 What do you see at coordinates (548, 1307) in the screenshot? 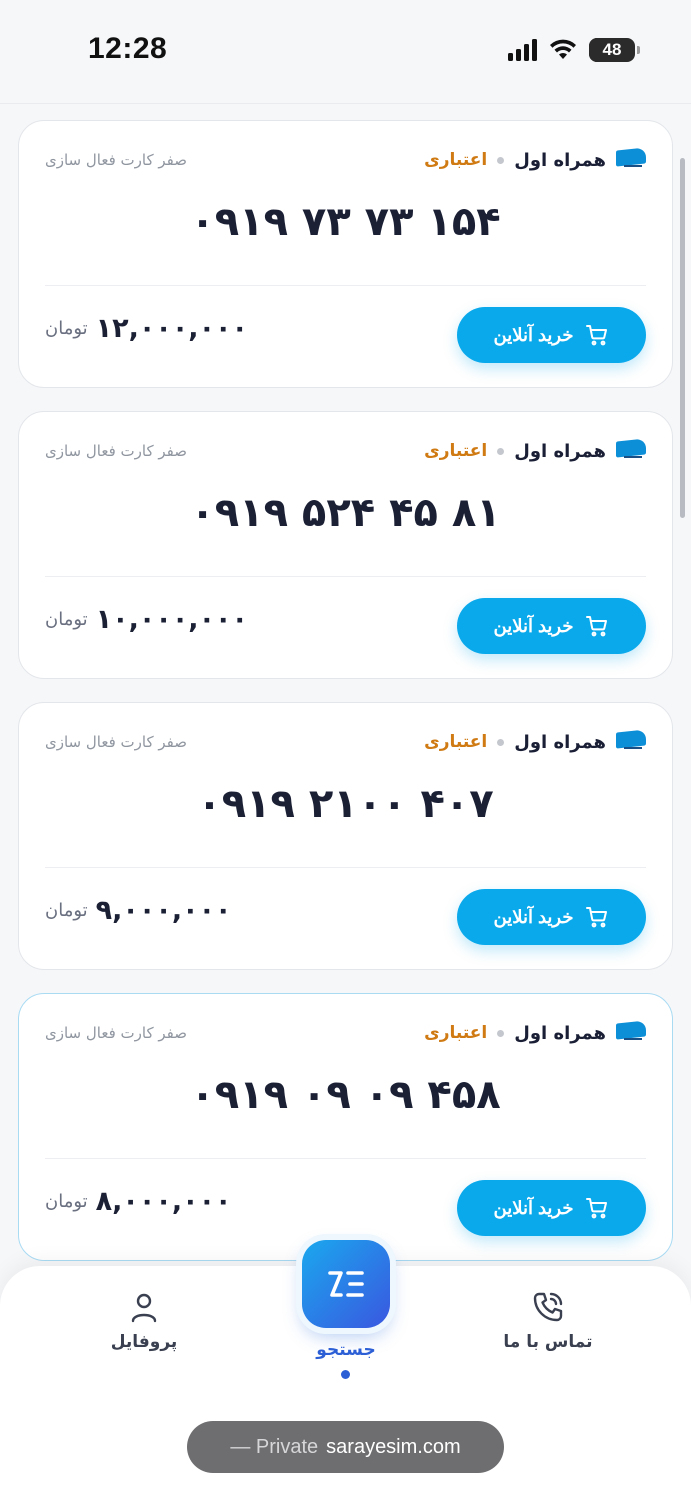
I see `phone-call-icon` at bounding box center [548, 1307].